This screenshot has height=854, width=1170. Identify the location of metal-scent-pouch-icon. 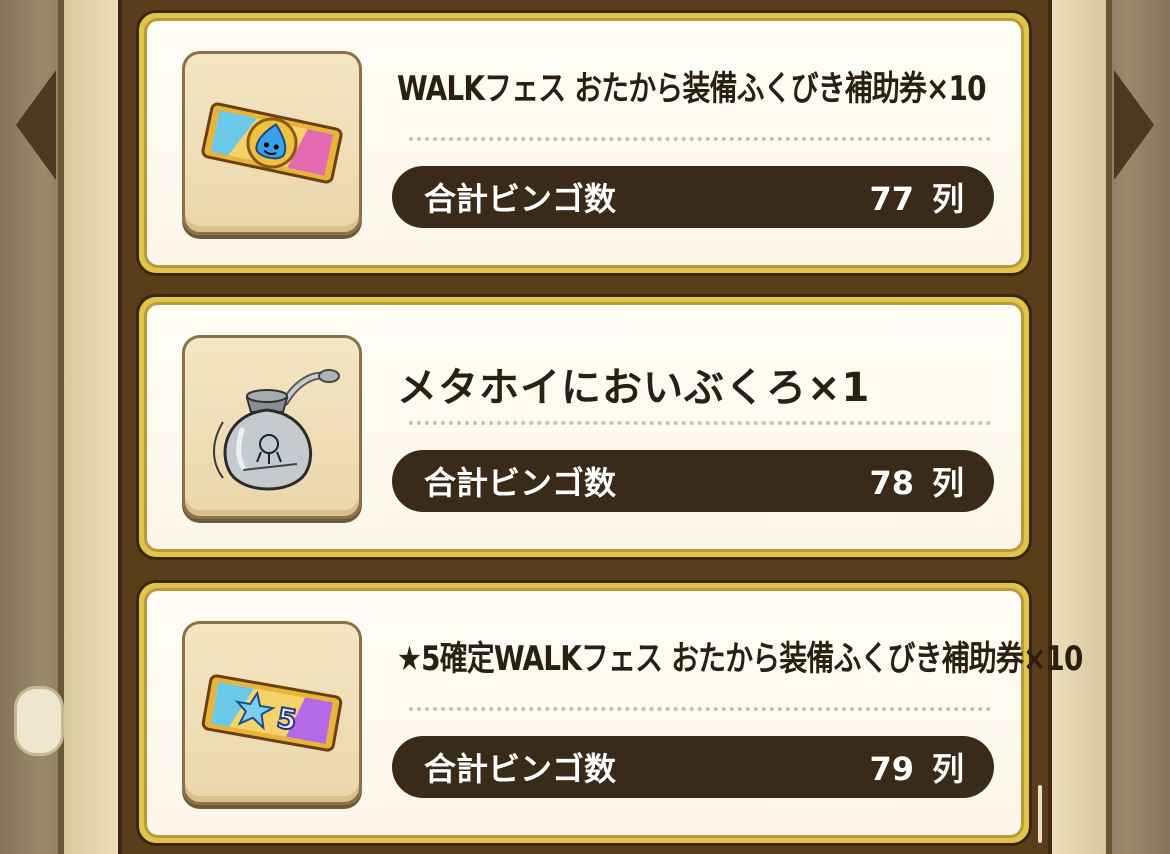
(276, 430).